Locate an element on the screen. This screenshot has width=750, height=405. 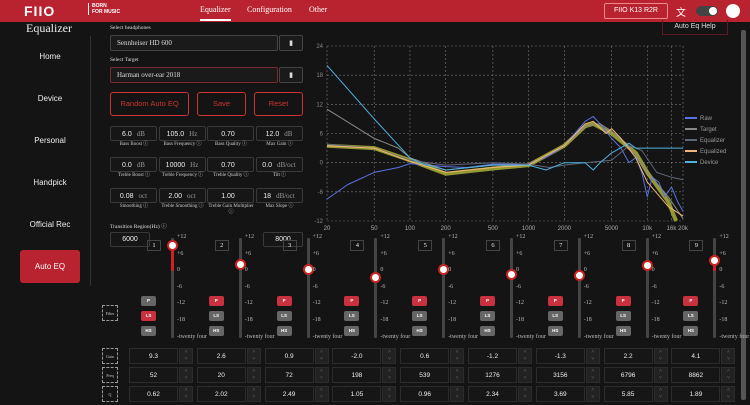
band-q-input: 2.49 is located at coordinates (289, 394).